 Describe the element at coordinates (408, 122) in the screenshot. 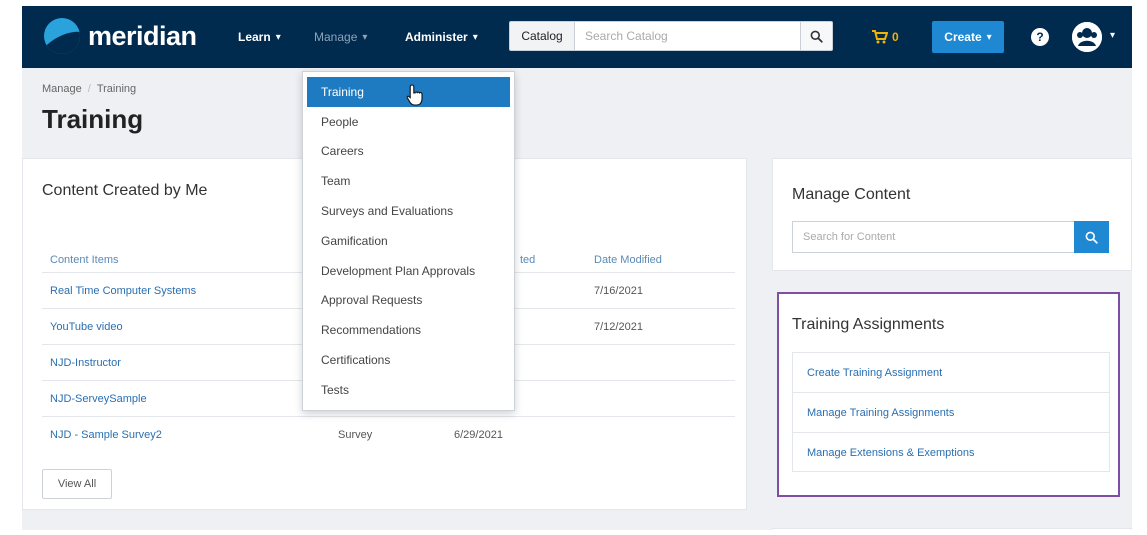

I see `menu-item-people: People` at that location.